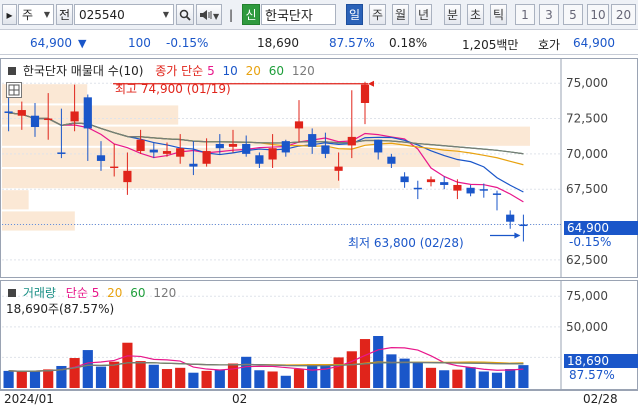 Image resolution: width=638 pixels, height=408 pixels. Describe the element at coordinates (587, 327) in the screenshot. I see `volume-tick-label: 50,000` at that location.